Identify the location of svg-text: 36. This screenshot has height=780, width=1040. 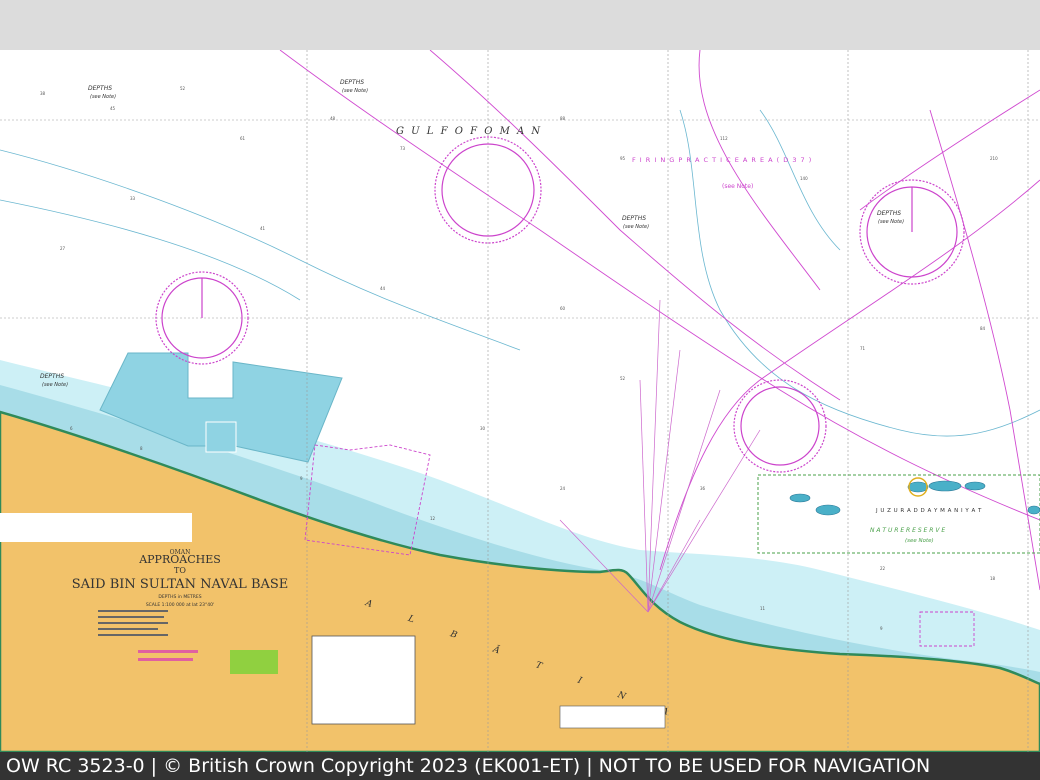
(703, 488).